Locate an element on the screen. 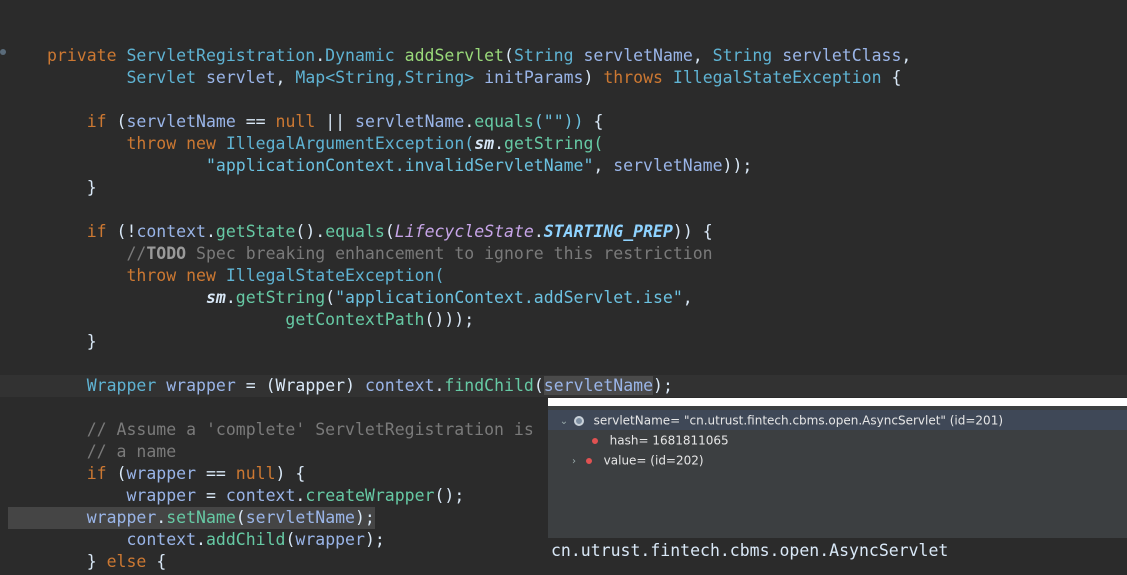 Image resolution: width=1127 pixels, height=575 pixels. code-line-13: getContextPath())); is located at coordinates (380, 319).